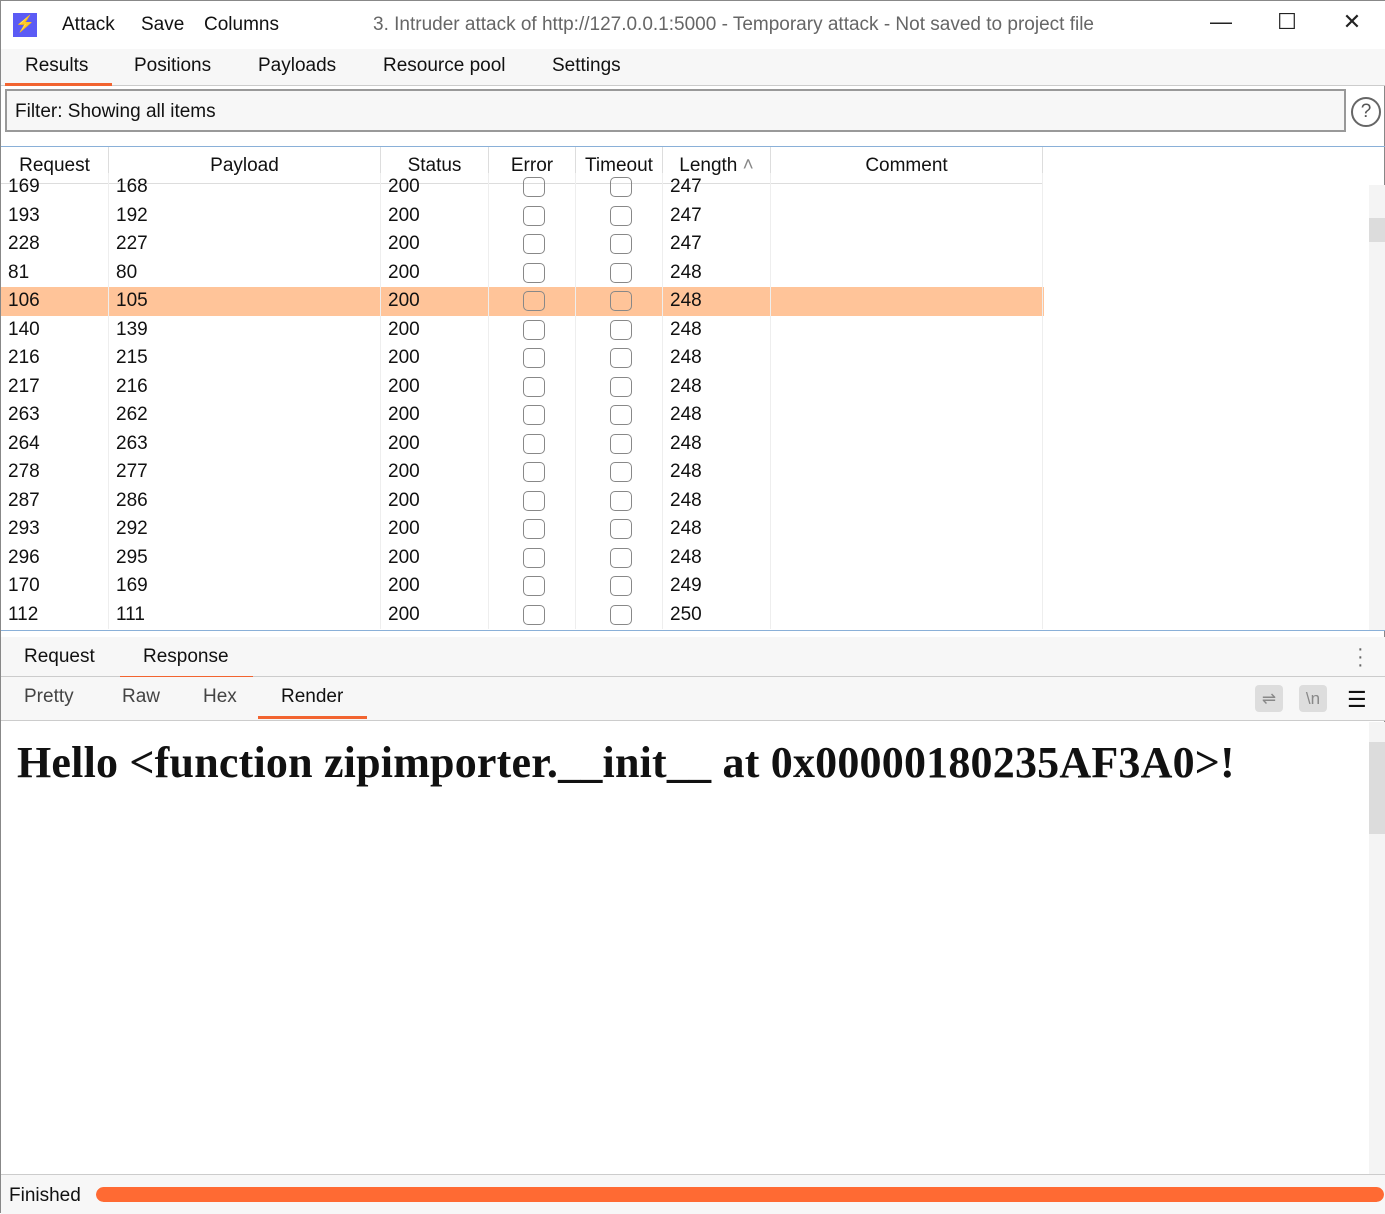  I want to click on cell-request: 170, so click(55, 586).